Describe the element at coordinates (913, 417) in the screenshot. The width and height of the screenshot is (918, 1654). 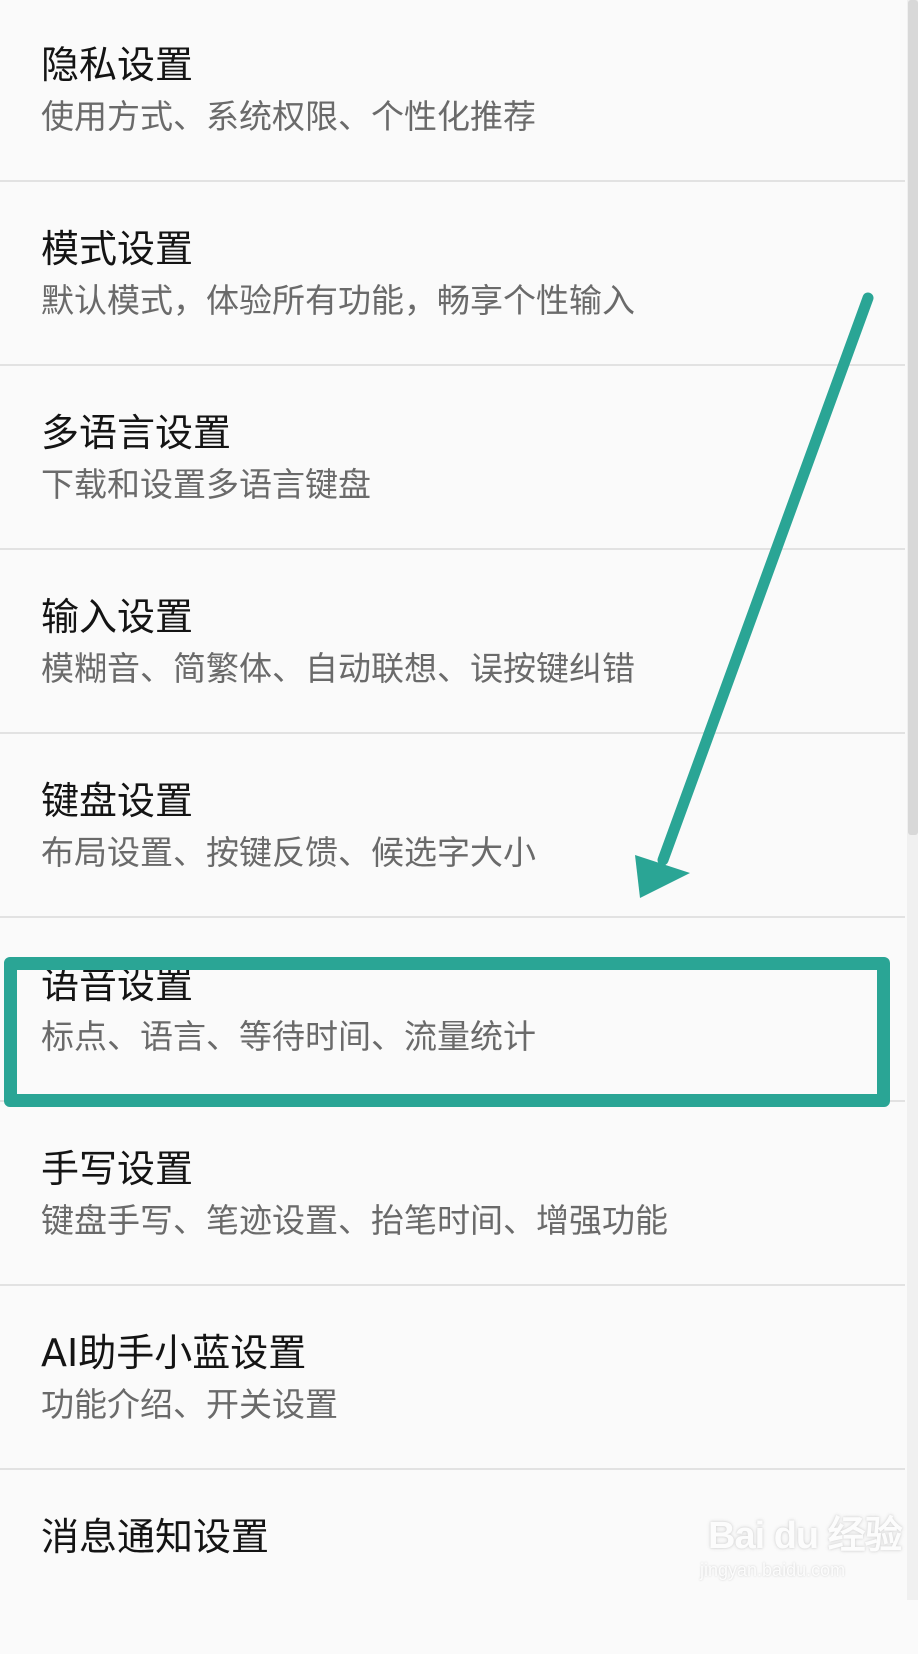
I see `scrollbar-thumb` at that location.